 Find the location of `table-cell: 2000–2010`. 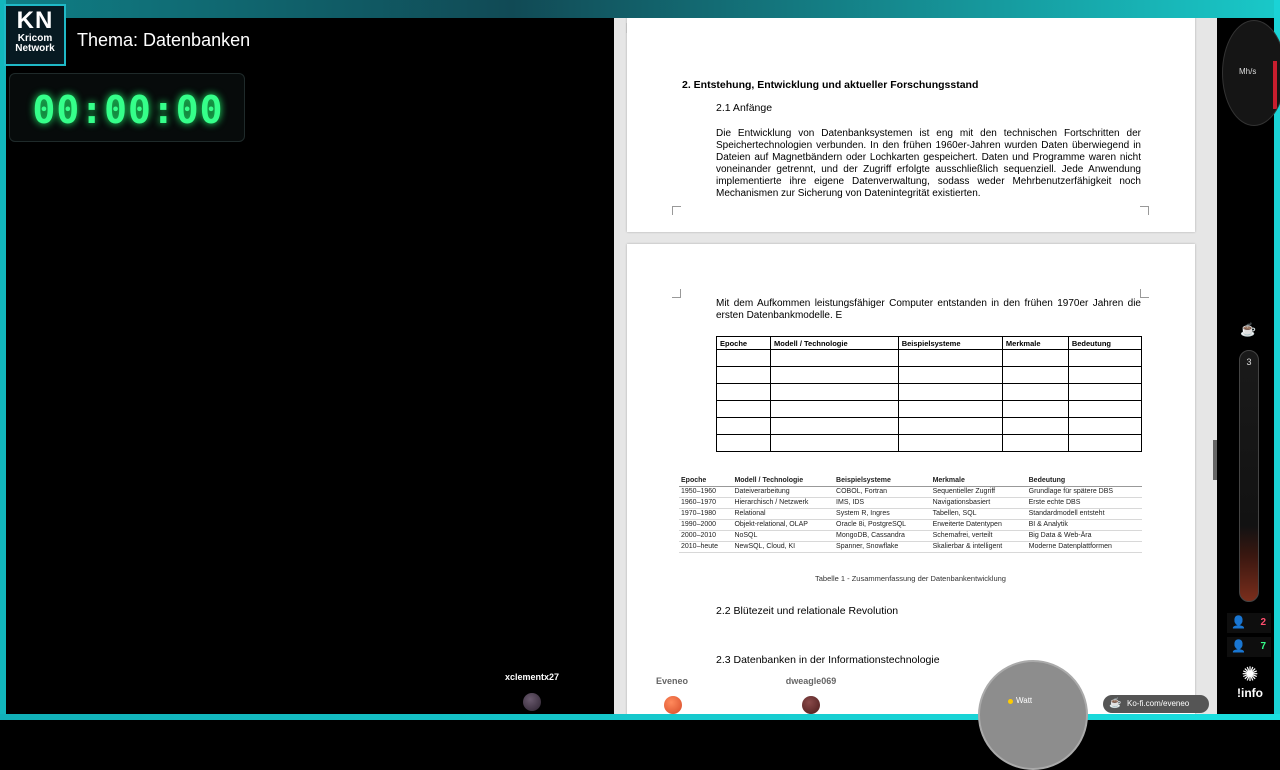

table-cell: 2000–2010 is located at coordinates (706, 536).